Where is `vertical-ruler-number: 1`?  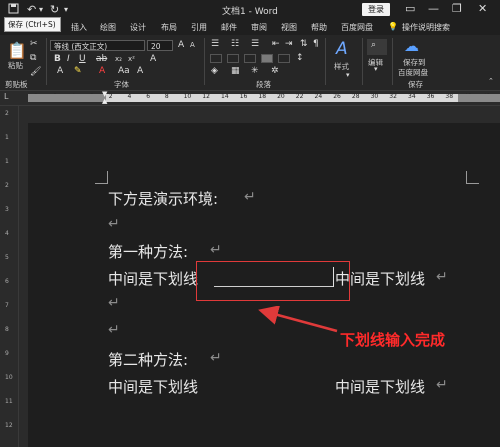 vertical-ruler-number: 1 is located at coordinates (7, 161).